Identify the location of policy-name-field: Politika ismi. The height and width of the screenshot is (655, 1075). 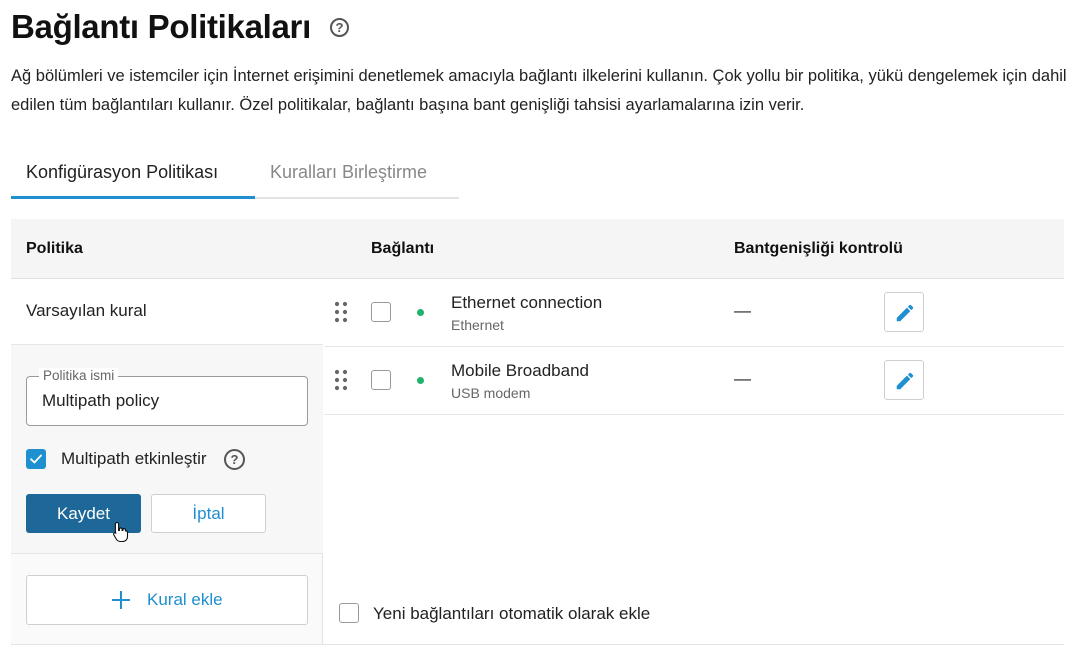
(167, 397).